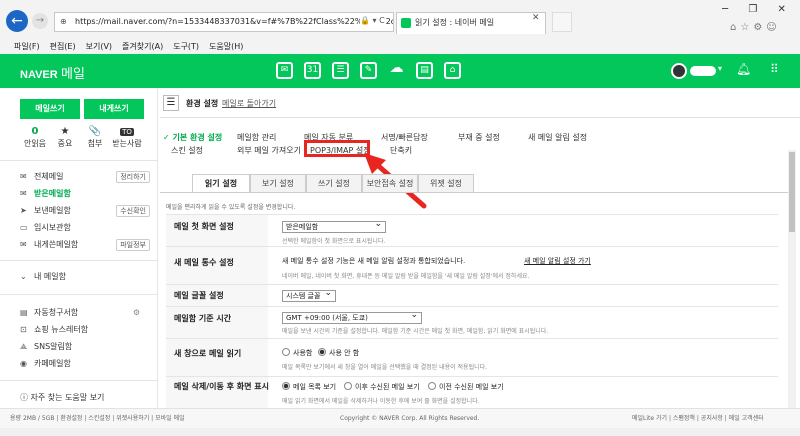 The image size is (800, 436). I want to click on folder-label: 보낸메일함, so click(52, 210).